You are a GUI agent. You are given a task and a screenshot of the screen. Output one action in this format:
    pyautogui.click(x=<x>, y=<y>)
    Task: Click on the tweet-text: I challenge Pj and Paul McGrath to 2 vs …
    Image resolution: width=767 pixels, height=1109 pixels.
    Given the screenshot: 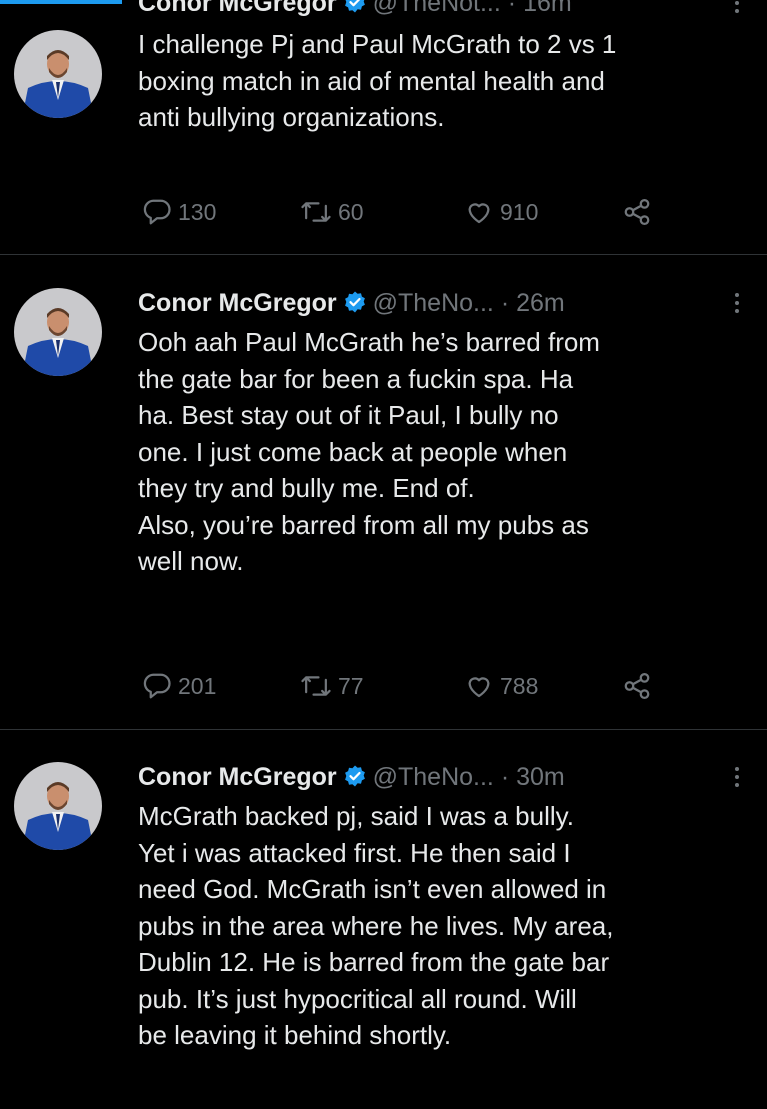 What is the action you would take?
    pyautogui.click(x=377, y=80)
    